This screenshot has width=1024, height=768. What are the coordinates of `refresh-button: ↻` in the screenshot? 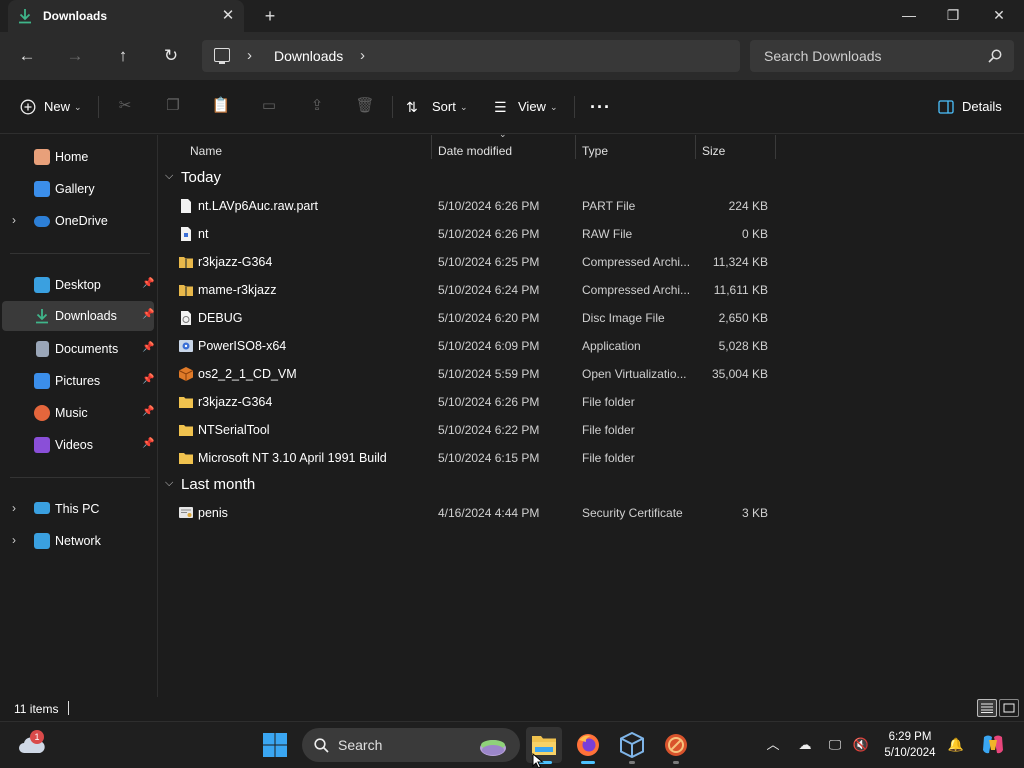 It's located at (171, 56).